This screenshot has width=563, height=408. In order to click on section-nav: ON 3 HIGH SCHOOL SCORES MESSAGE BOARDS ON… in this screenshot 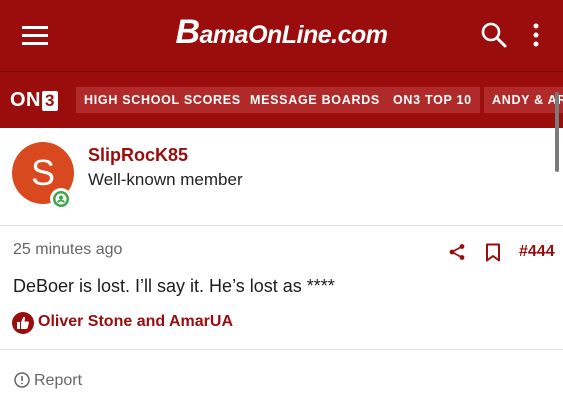, I will do `click(281, 99)`.